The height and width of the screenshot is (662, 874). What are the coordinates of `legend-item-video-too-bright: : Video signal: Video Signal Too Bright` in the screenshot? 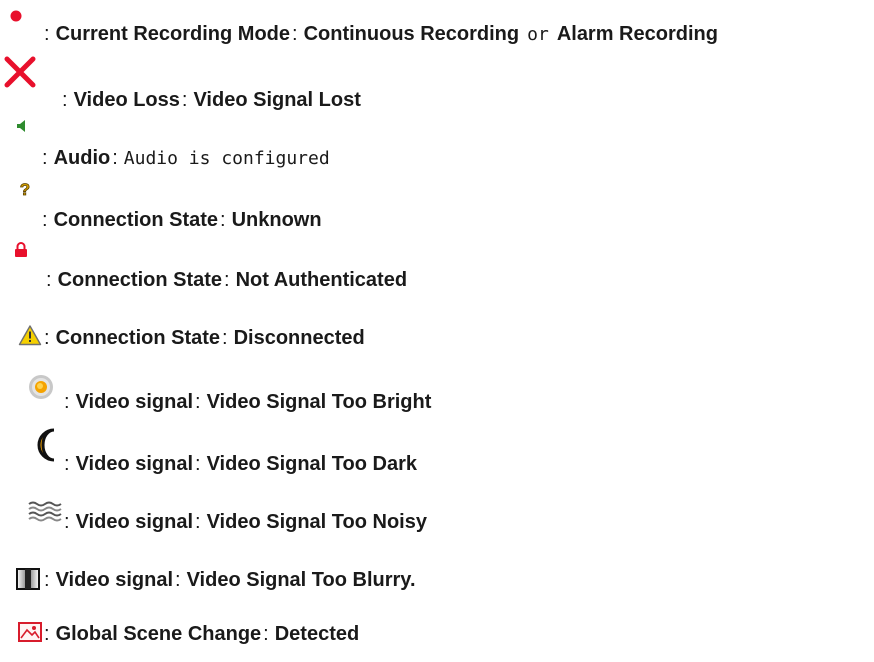 It's located at (437, 394).